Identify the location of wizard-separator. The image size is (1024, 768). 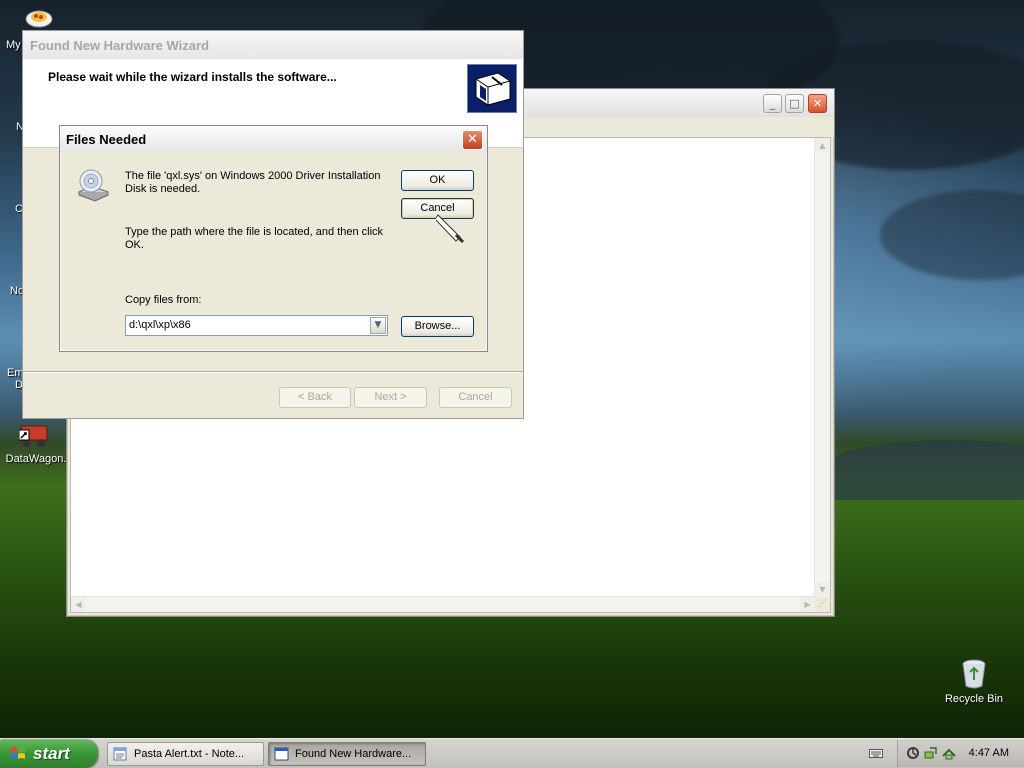
(273, 372).